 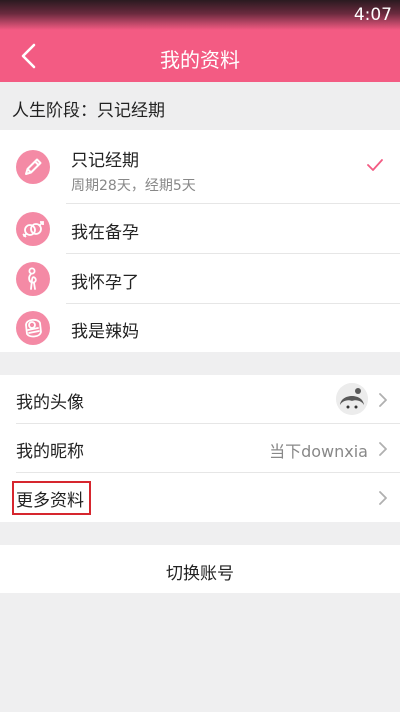 I want to click on status-bar: 4:07, so click(x=200, y=15).